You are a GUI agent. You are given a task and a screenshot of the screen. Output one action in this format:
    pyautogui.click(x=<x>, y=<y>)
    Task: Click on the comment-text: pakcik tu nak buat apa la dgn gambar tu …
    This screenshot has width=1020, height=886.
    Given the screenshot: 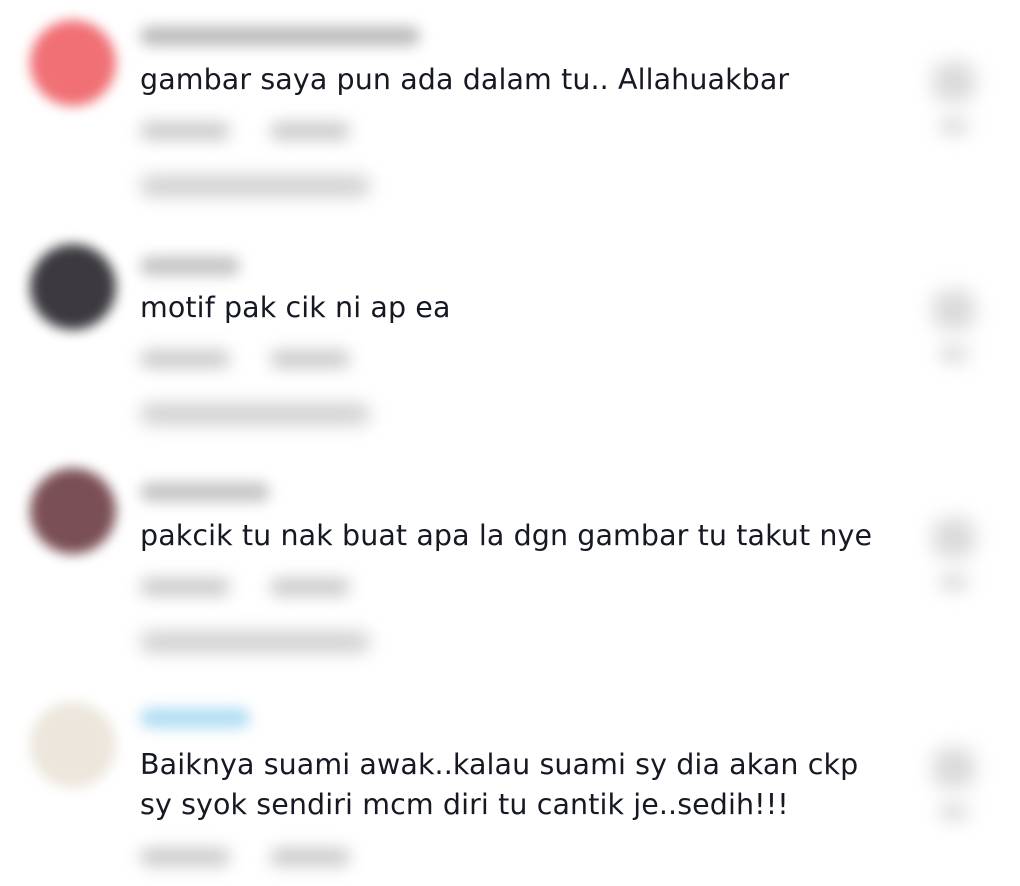 What is the action you would take?
    pyautogui.click(x=506, y=535)
    